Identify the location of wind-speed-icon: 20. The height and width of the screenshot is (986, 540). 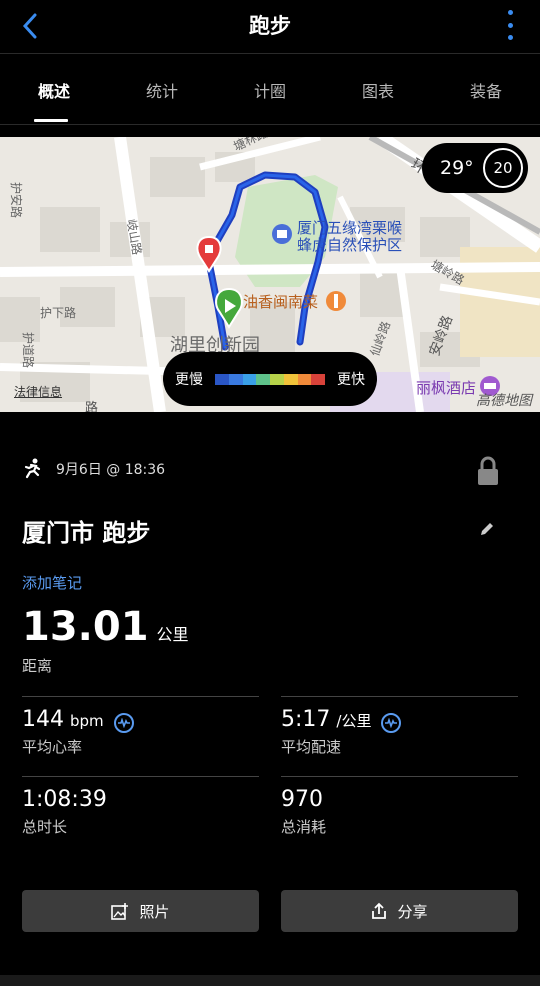
(503, 168).